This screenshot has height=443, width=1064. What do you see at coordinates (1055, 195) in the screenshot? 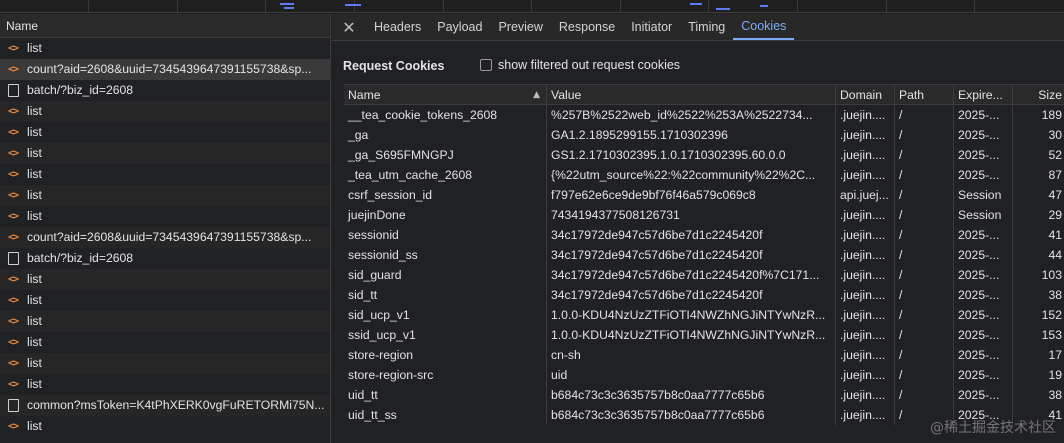
I see `cookie-size-cell: 47` at bounding box center [1055, 195].